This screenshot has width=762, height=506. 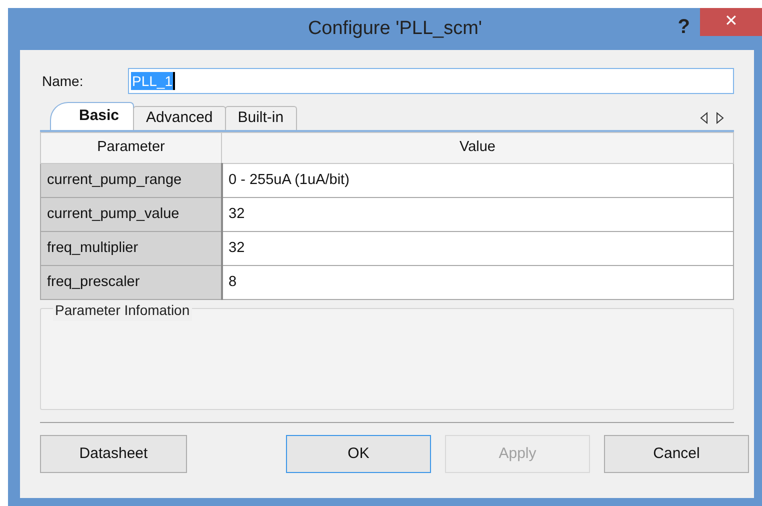 I want to click on column-header: Parameter, so click(x=131, y=148).